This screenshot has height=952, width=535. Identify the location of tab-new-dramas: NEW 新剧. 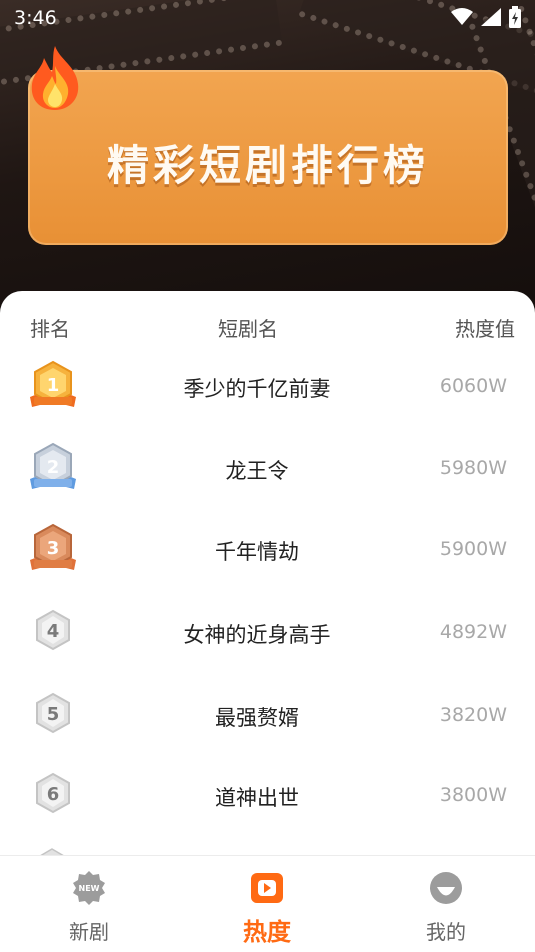
(89, 904).